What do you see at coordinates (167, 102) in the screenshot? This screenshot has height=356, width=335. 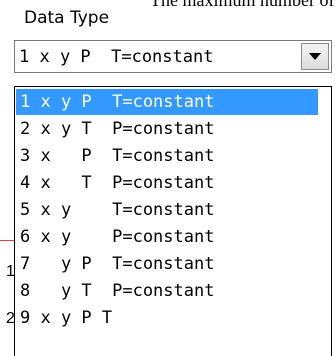 I see `option-1: 1 x y P T=constant` at bounding box center [167, 102].